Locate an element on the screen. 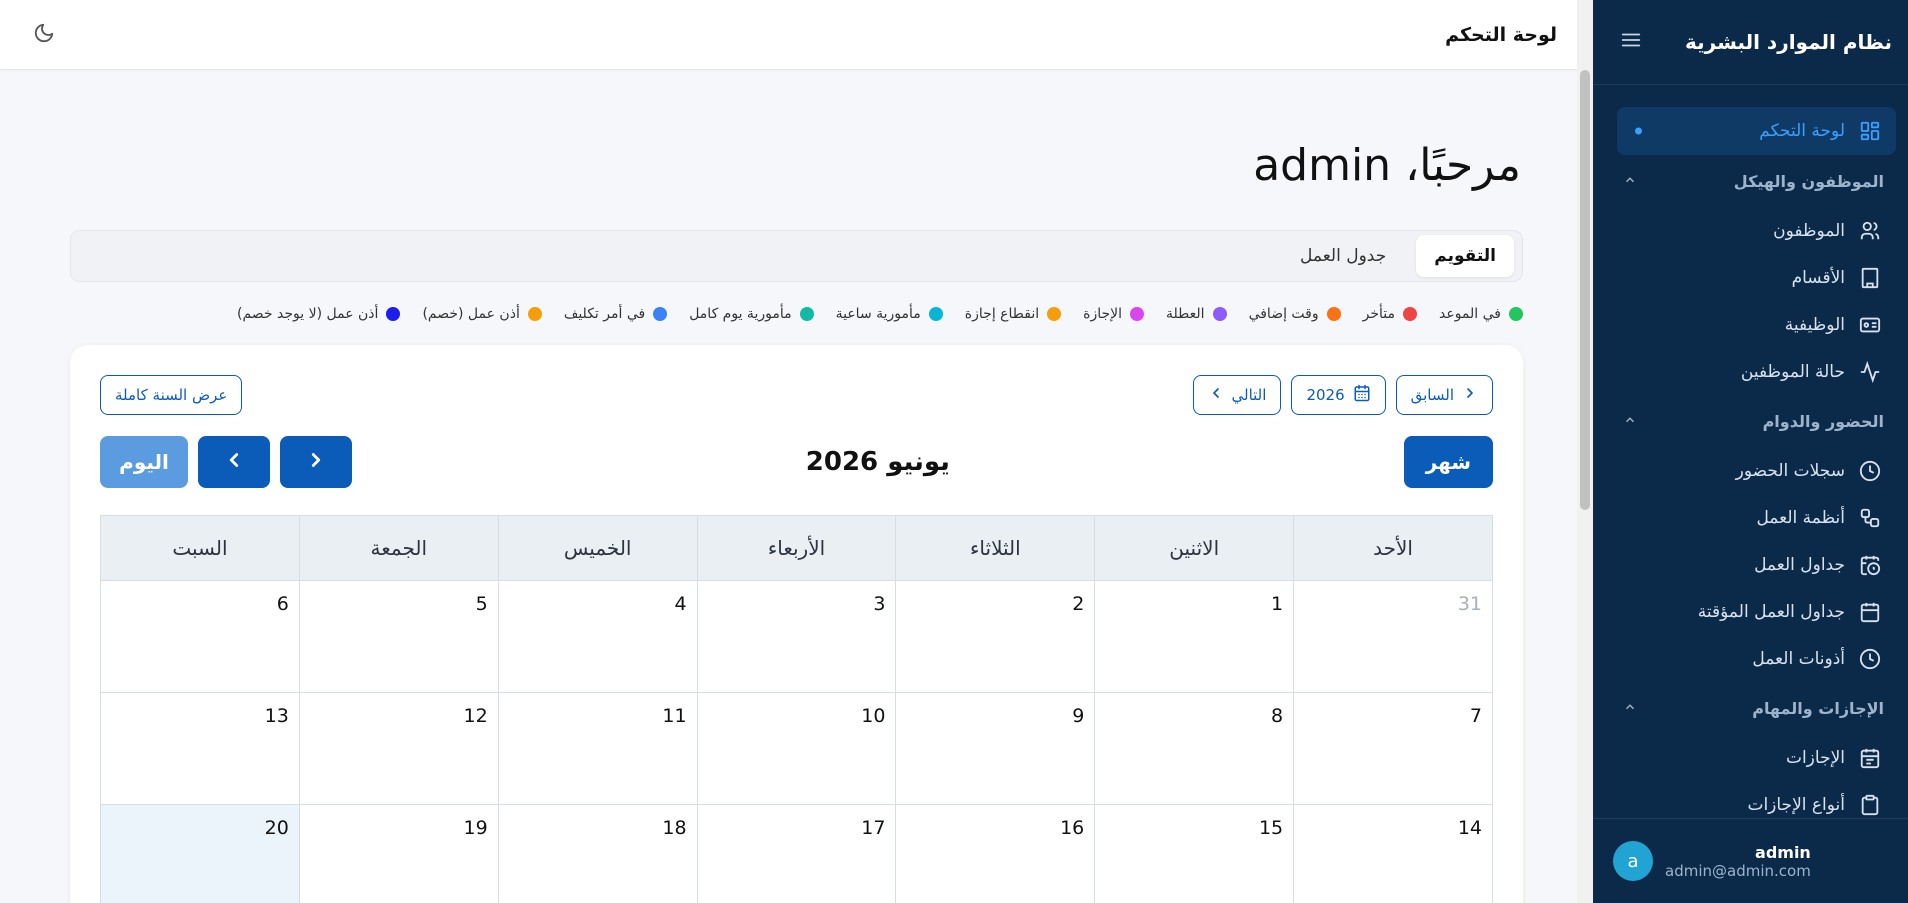 The width and height of the screenshot is (1908, 903). sidebar-item-label: أذونات العمل is located at coordinates (1798, 658).